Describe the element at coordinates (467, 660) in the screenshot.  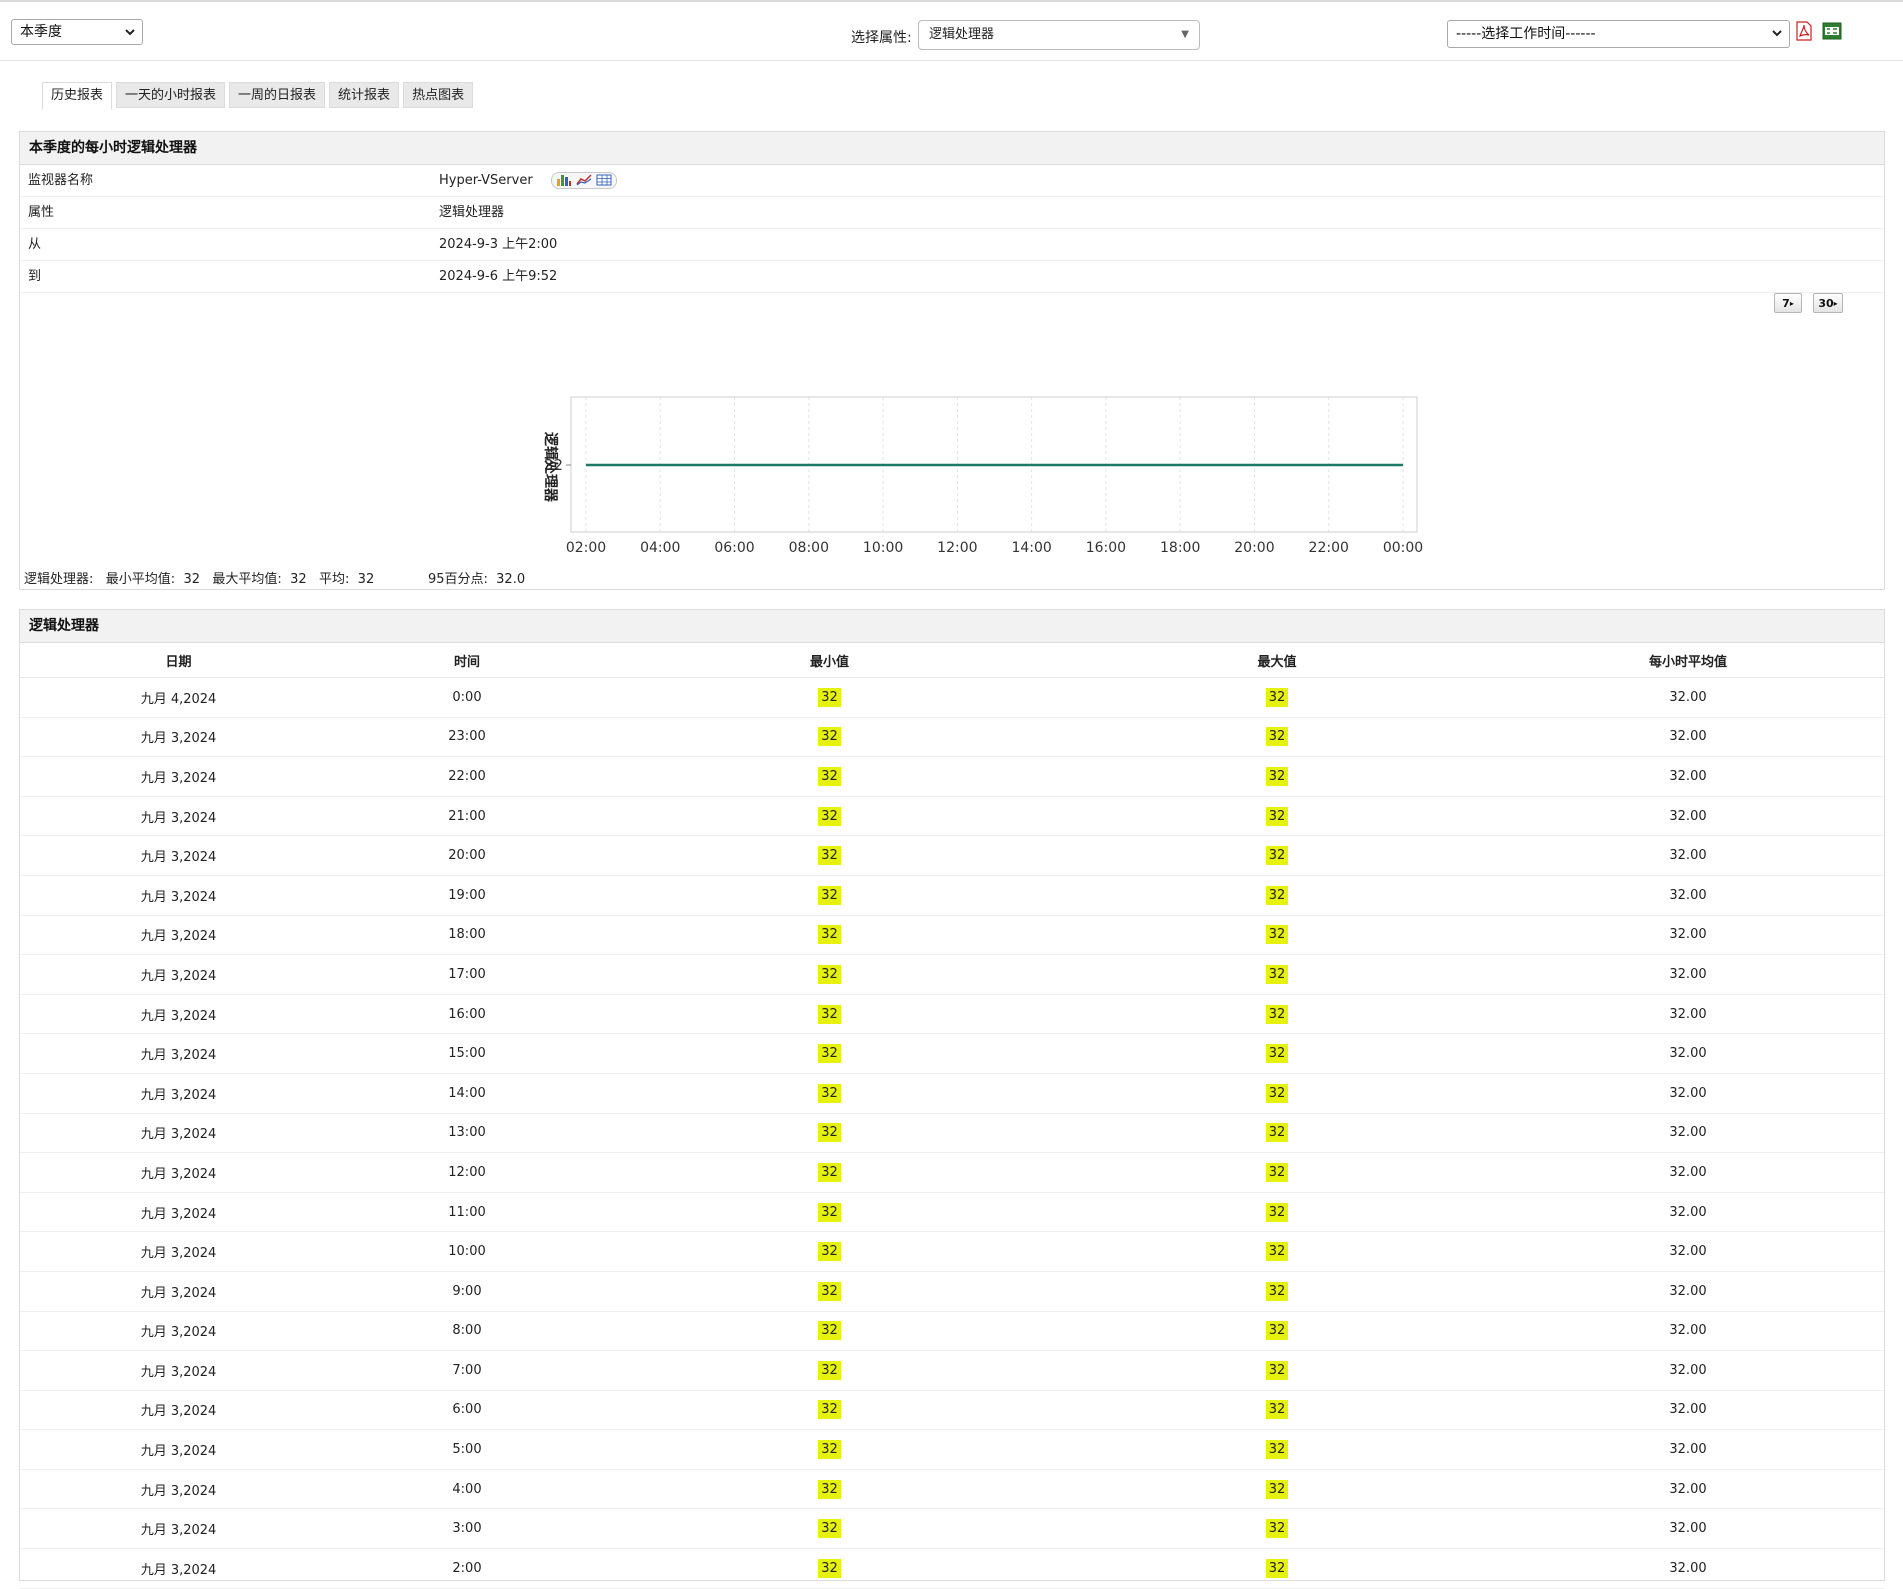
I see `column-header-time: 时间` at that location.